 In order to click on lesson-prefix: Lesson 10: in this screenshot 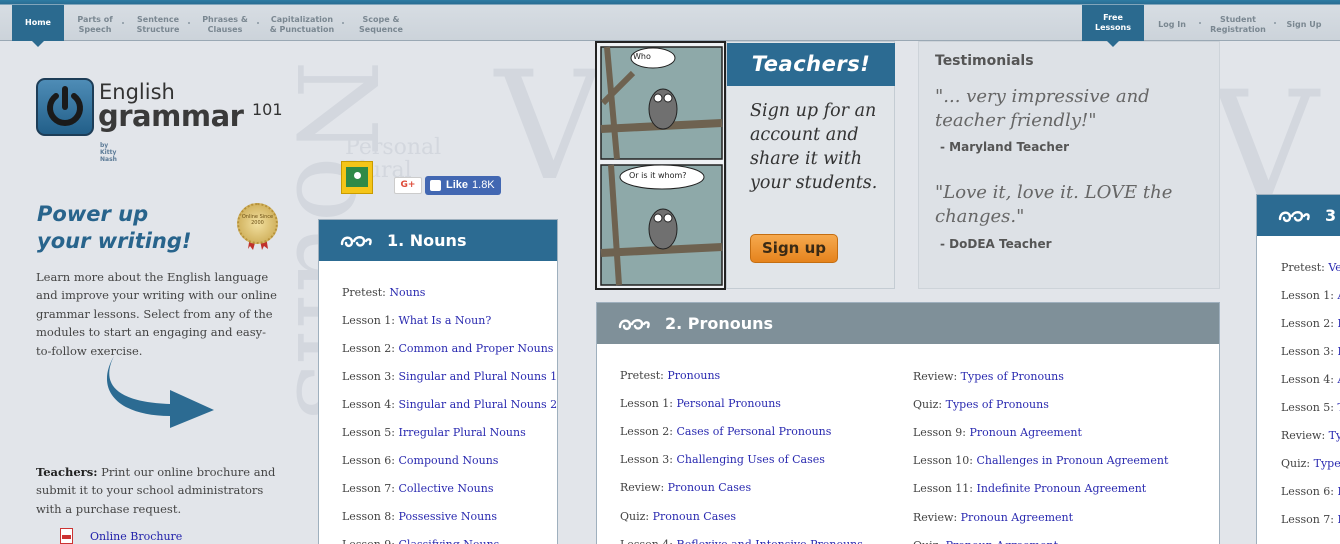, I will do `click(943, 461)`.